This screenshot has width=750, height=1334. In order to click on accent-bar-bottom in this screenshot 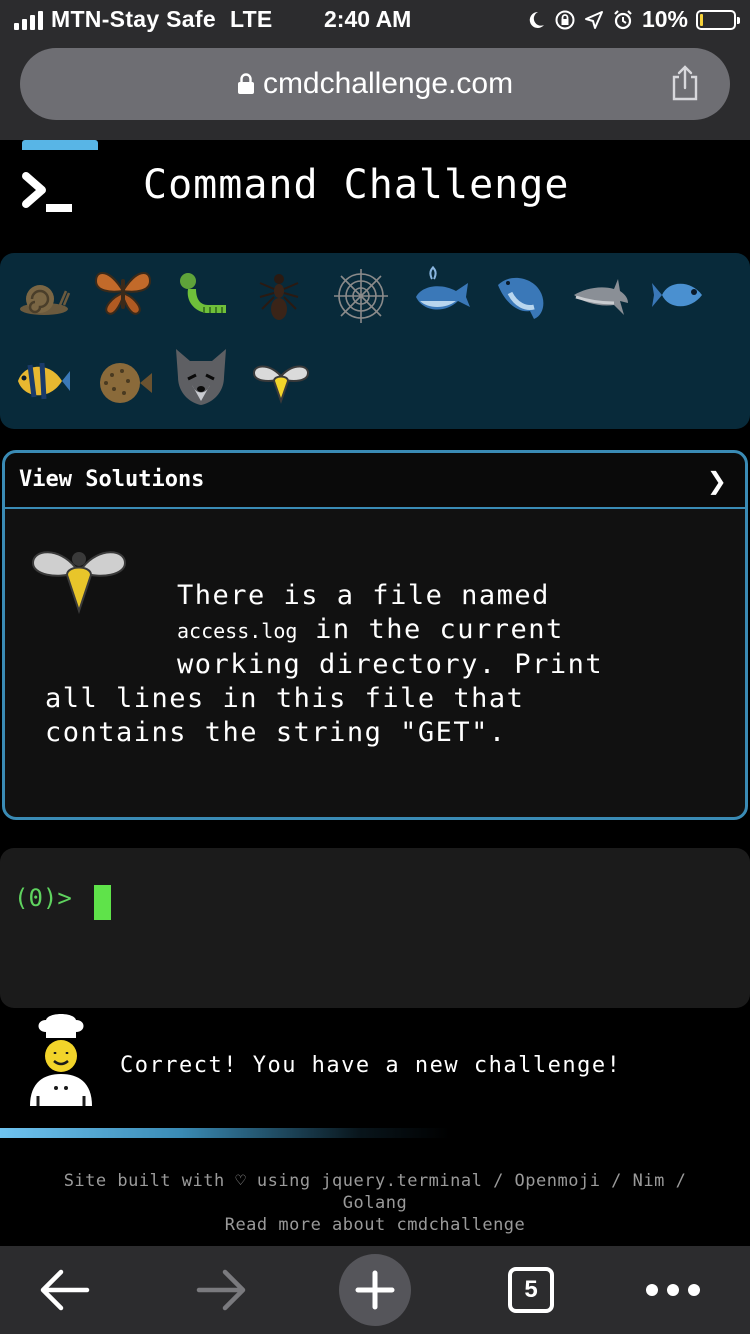, I will do `click(225, 1133)`.